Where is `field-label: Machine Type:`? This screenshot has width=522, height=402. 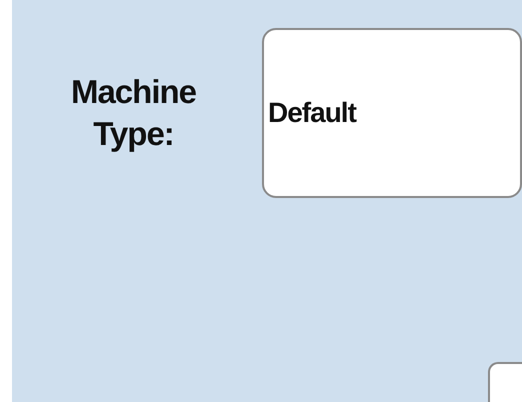 field-label: Machine Type: is located at coordinates (134, 113).